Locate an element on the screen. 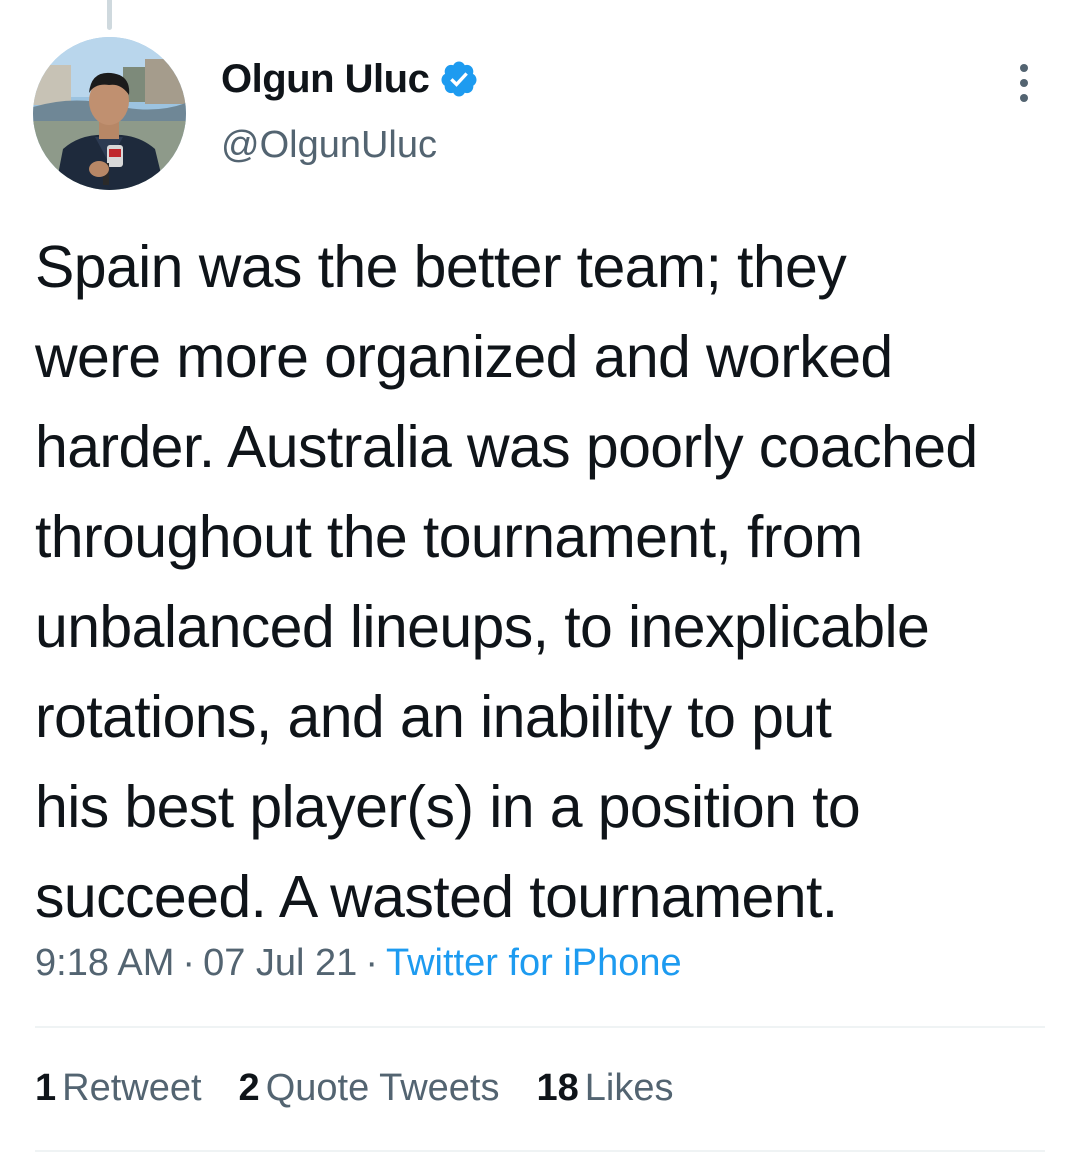 The width and height of the screenshot is (1080, 1153). likes-count: 18 is located at coordinates (557, 1088).